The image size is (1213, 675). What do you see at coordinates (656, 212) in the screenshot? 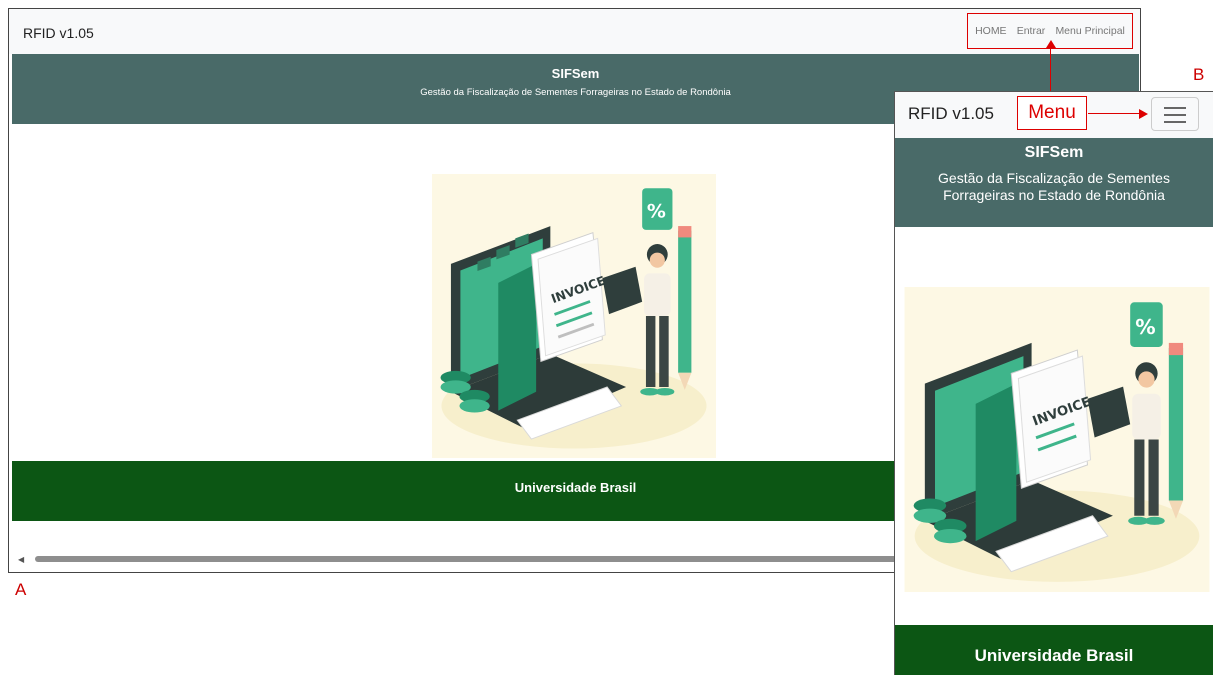
I see `percent-tag: %` at bounding box center [656, 212].